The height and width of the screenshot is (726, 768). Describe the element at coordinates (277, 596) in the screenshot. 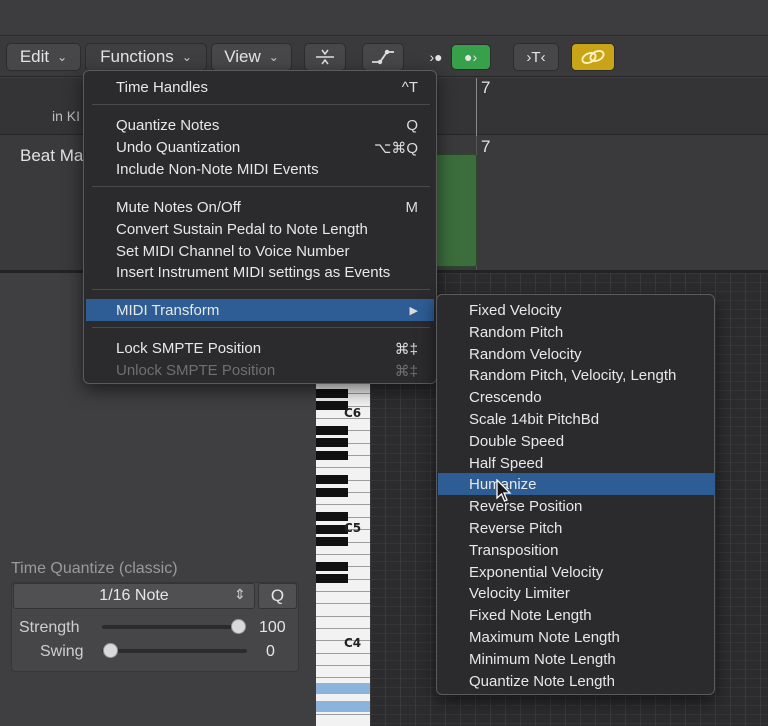

I see `quantize-q-button: Q` at that location.